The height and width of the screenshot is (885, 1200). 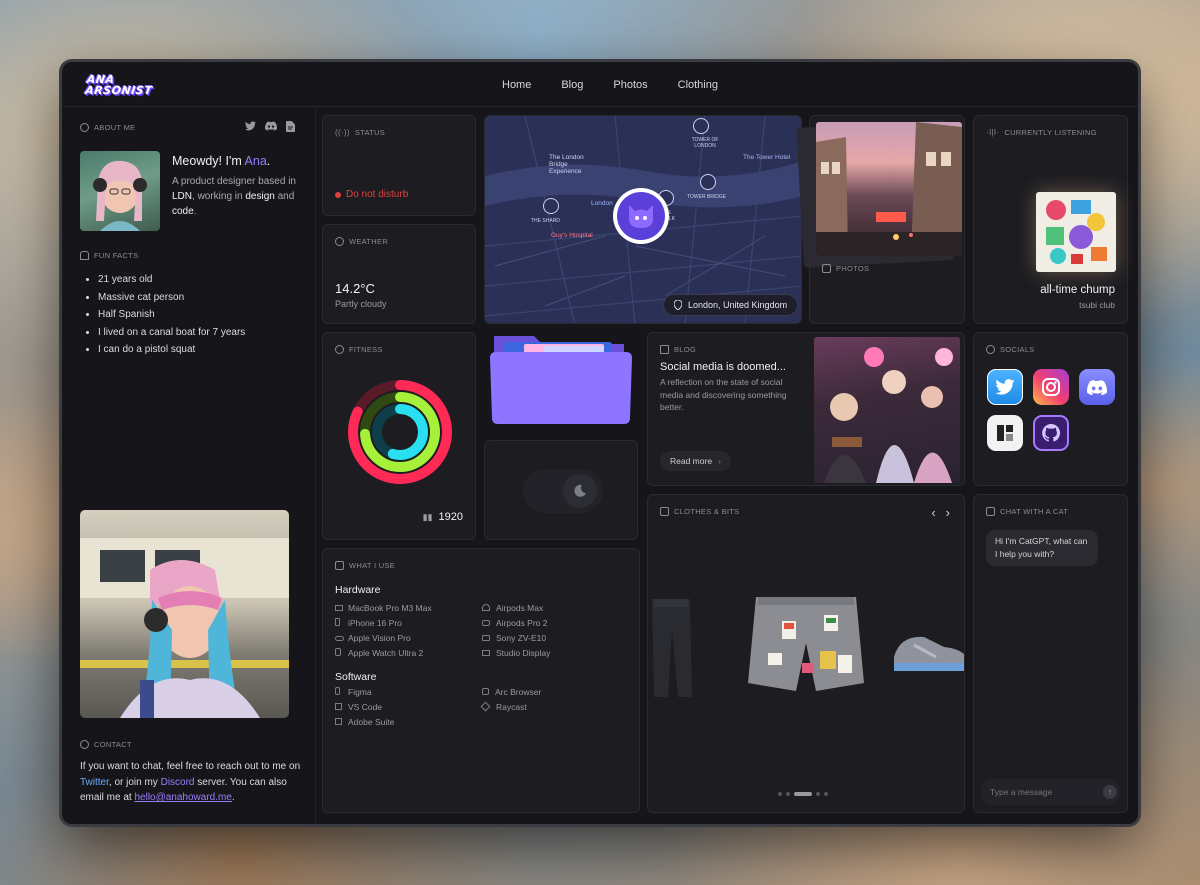 I want to click on list-item: Sony ZV-E10, so click(x=557, y=638).